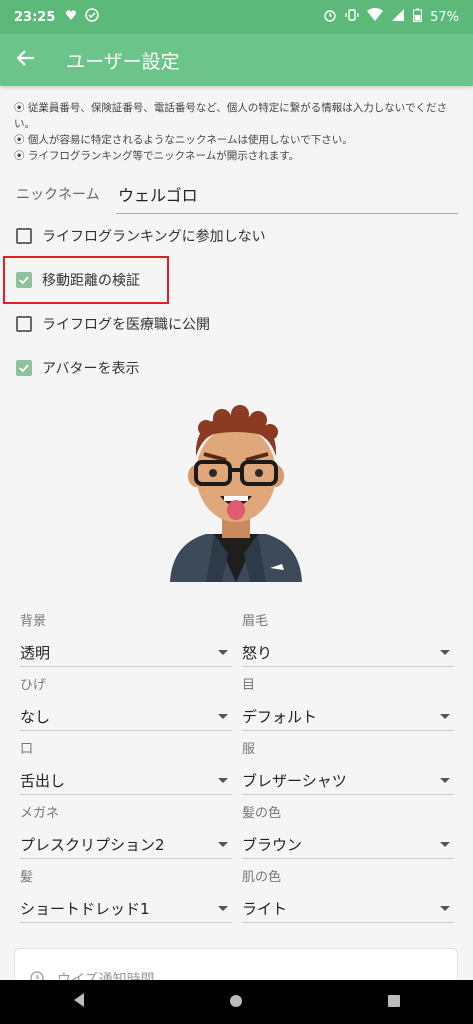 The width and height of the screenshot is (473, 1024). Describe the element at coordinates (272, 845) in the screenshot. I see `dropdown-value: ブラウン` at that location.